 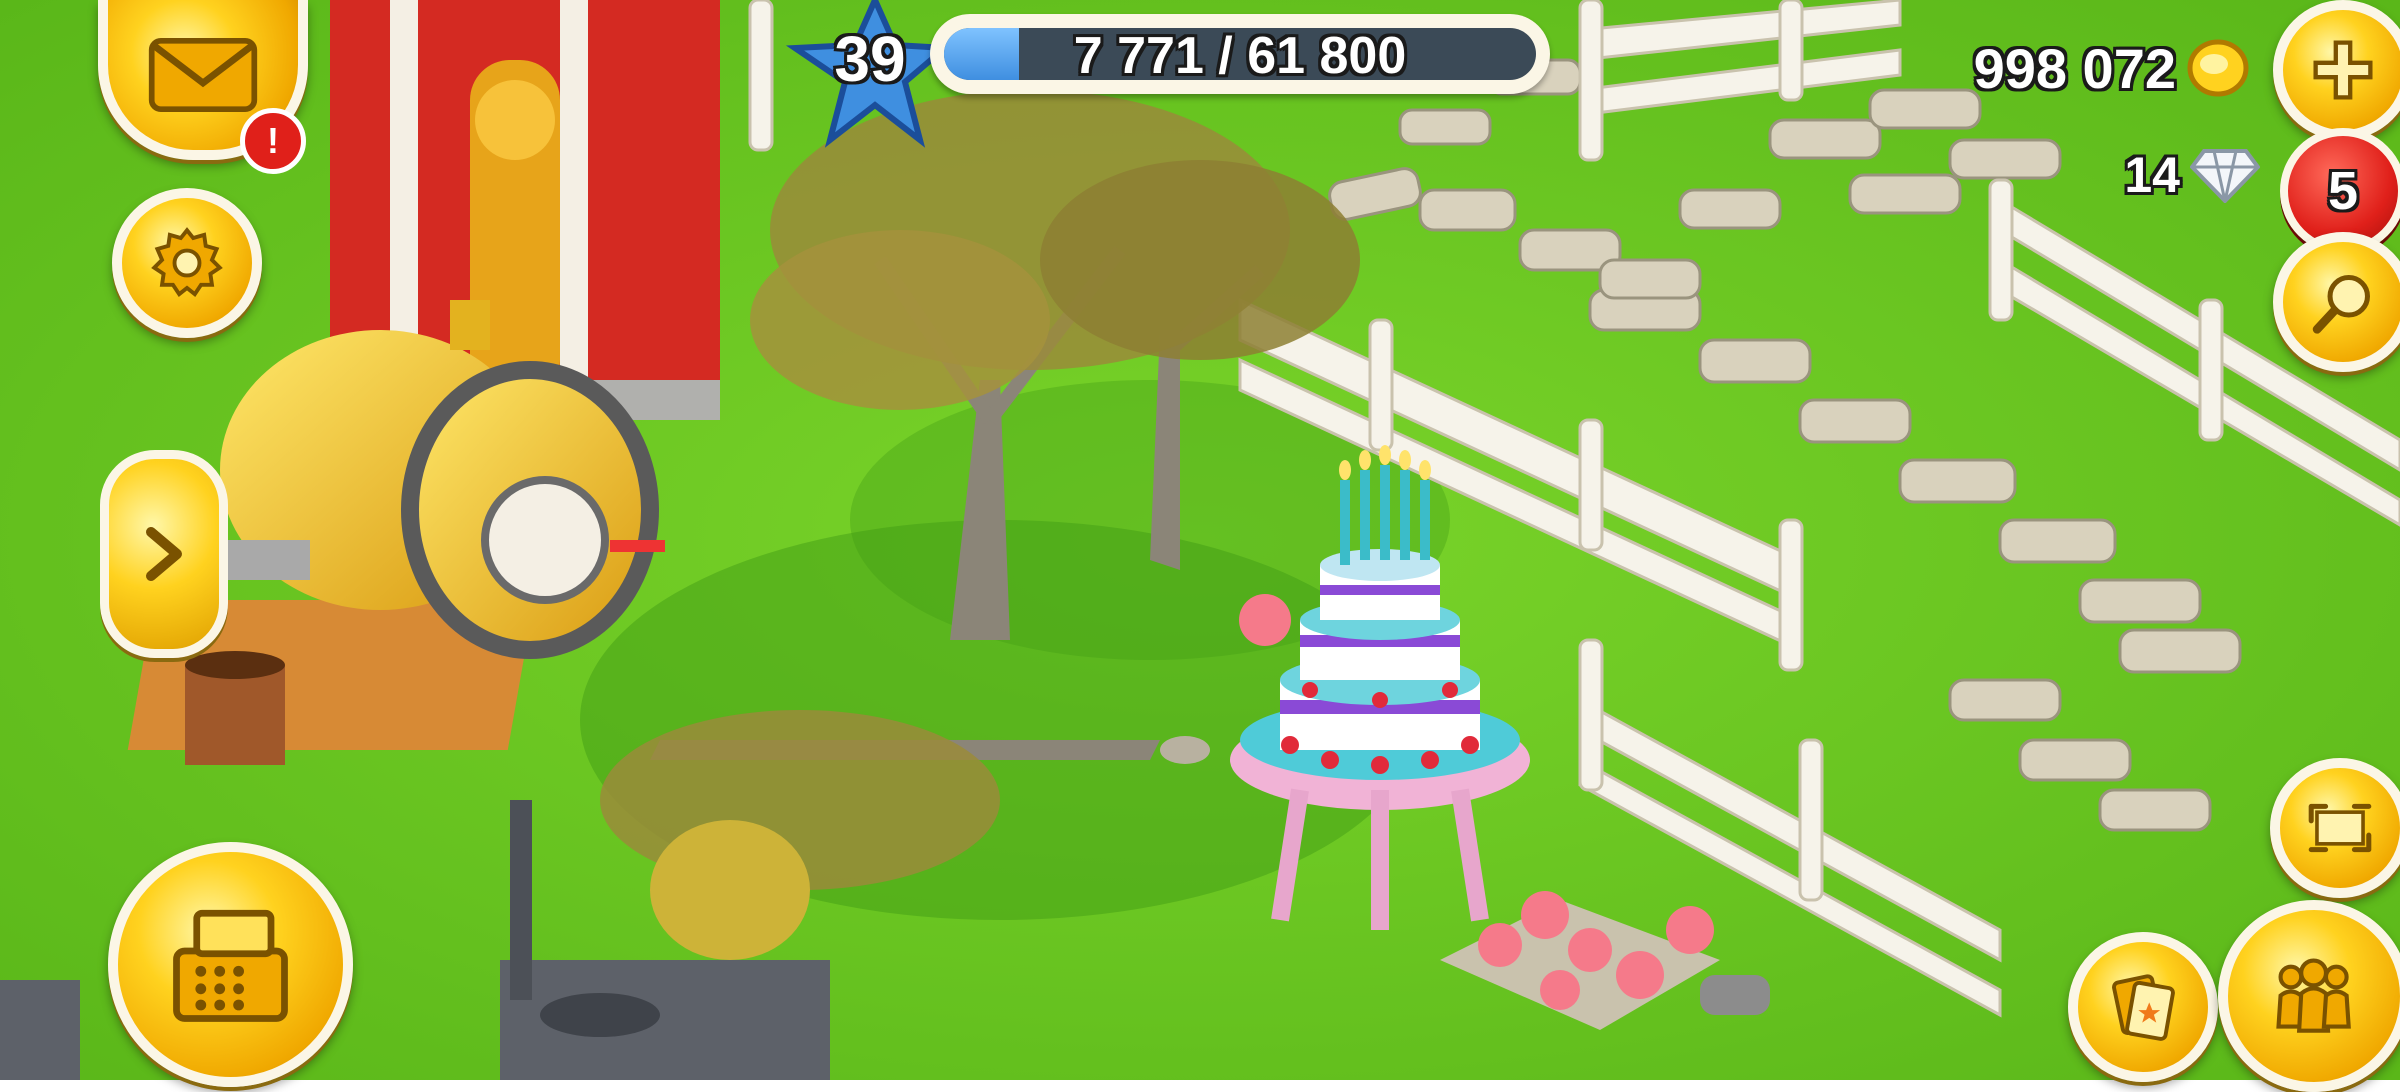 I want to click on notification-badge-text: !, so click(x=273, y=140).